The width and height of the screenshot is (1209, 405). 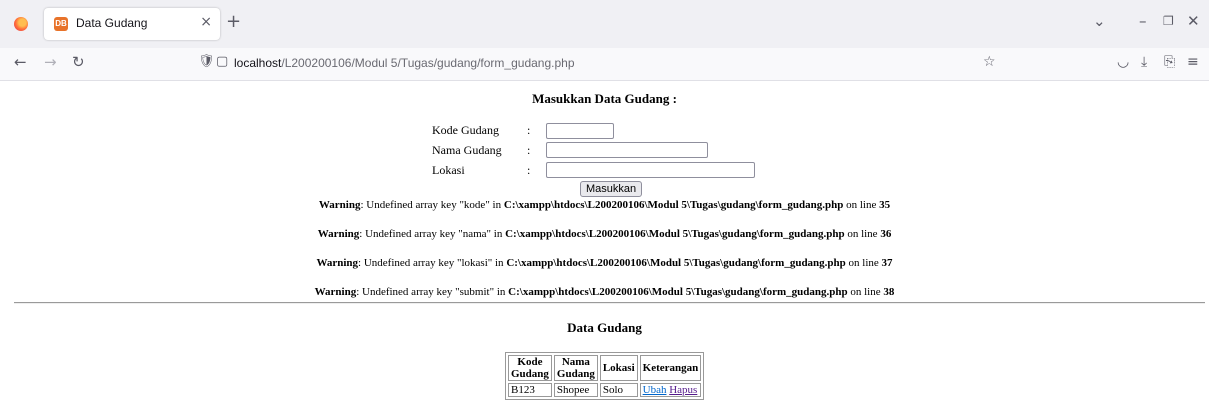 What do you see at coordinates (604, 98) in the screenshot?
I see `form-title: Masukkan Data Gudang :` at bounding box center [604, 98].